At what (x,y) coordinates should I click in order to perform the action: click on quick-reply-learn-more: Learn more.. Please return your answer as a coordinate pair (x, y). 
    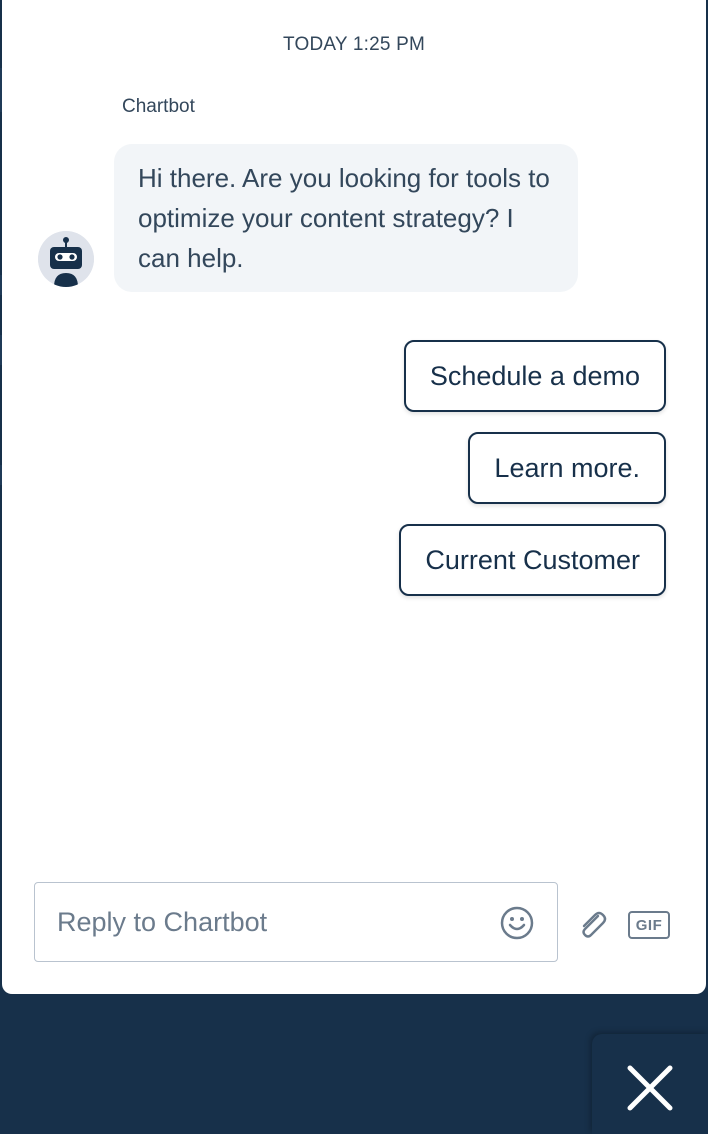
    Looking at the image, I should click on (567, 468).